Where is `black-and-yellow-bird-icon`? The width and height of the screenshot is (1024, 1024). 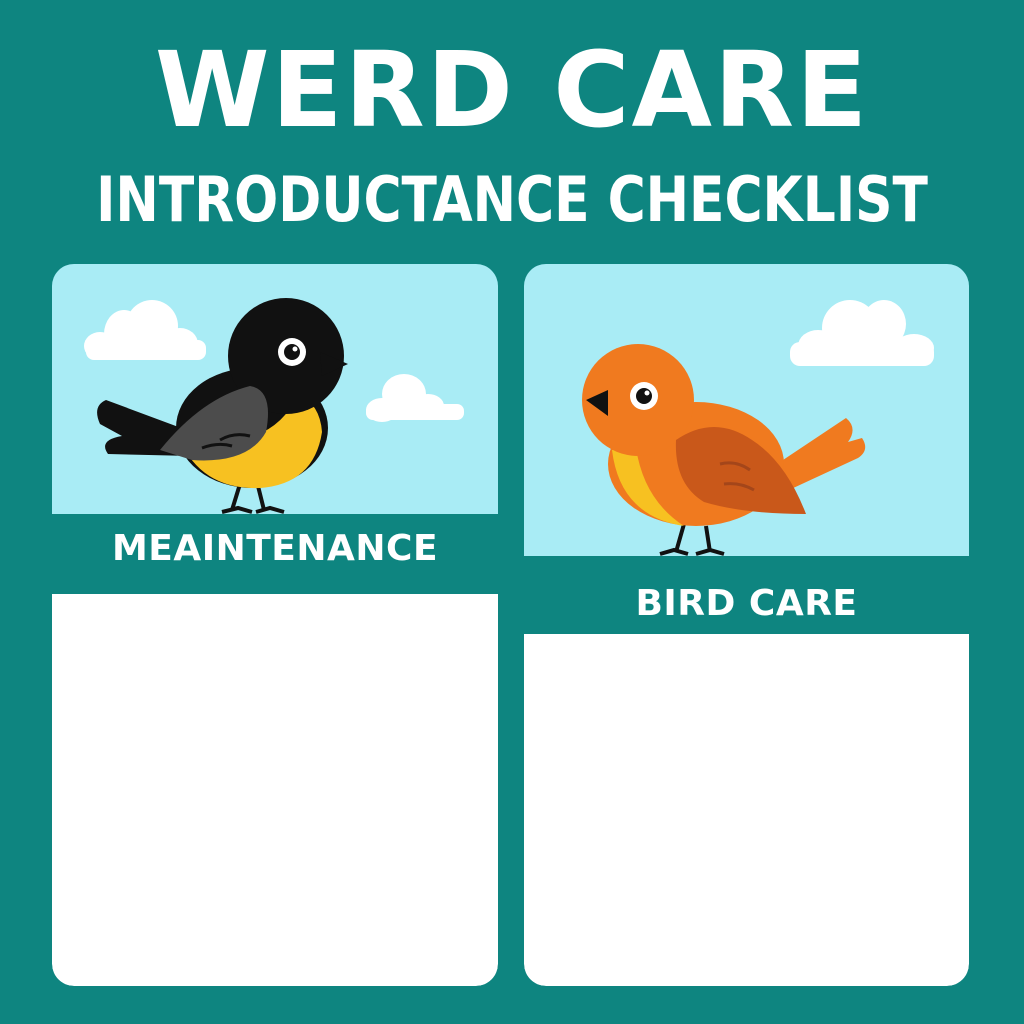
black-and-yellow-bird-icon is located at coordinates (274, 406).